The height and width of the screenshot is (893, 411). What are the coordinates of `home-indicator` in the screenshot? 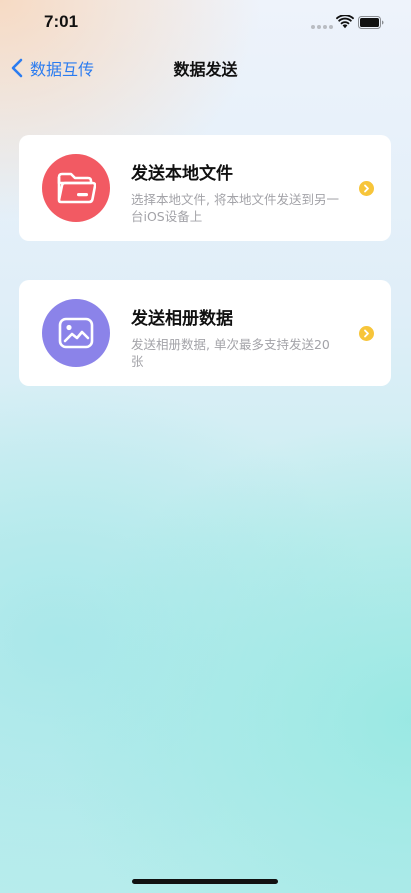 It's located at (205, 881).